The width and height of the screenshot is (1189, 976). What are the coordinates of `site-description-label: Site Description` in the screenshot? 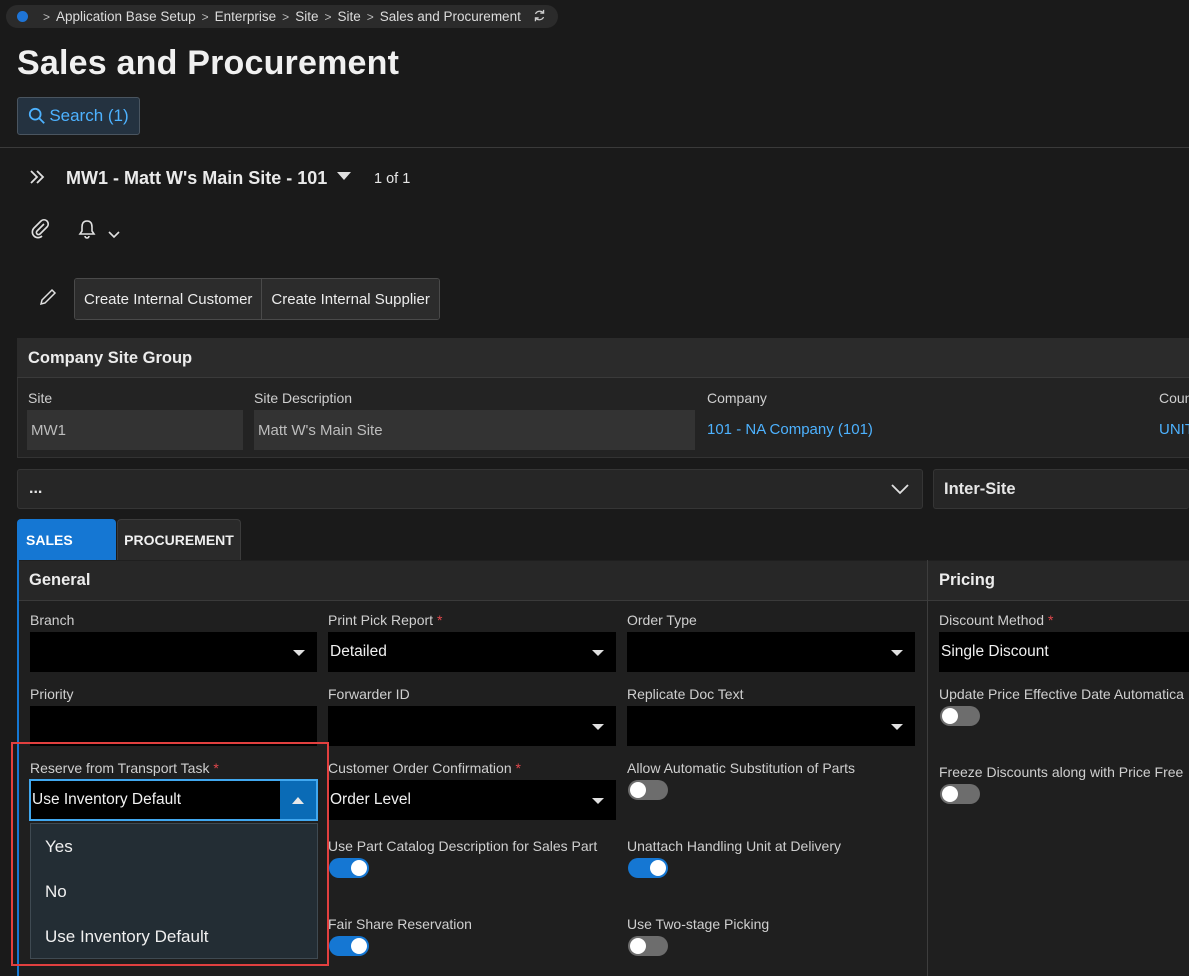 It's located at (303, 398).